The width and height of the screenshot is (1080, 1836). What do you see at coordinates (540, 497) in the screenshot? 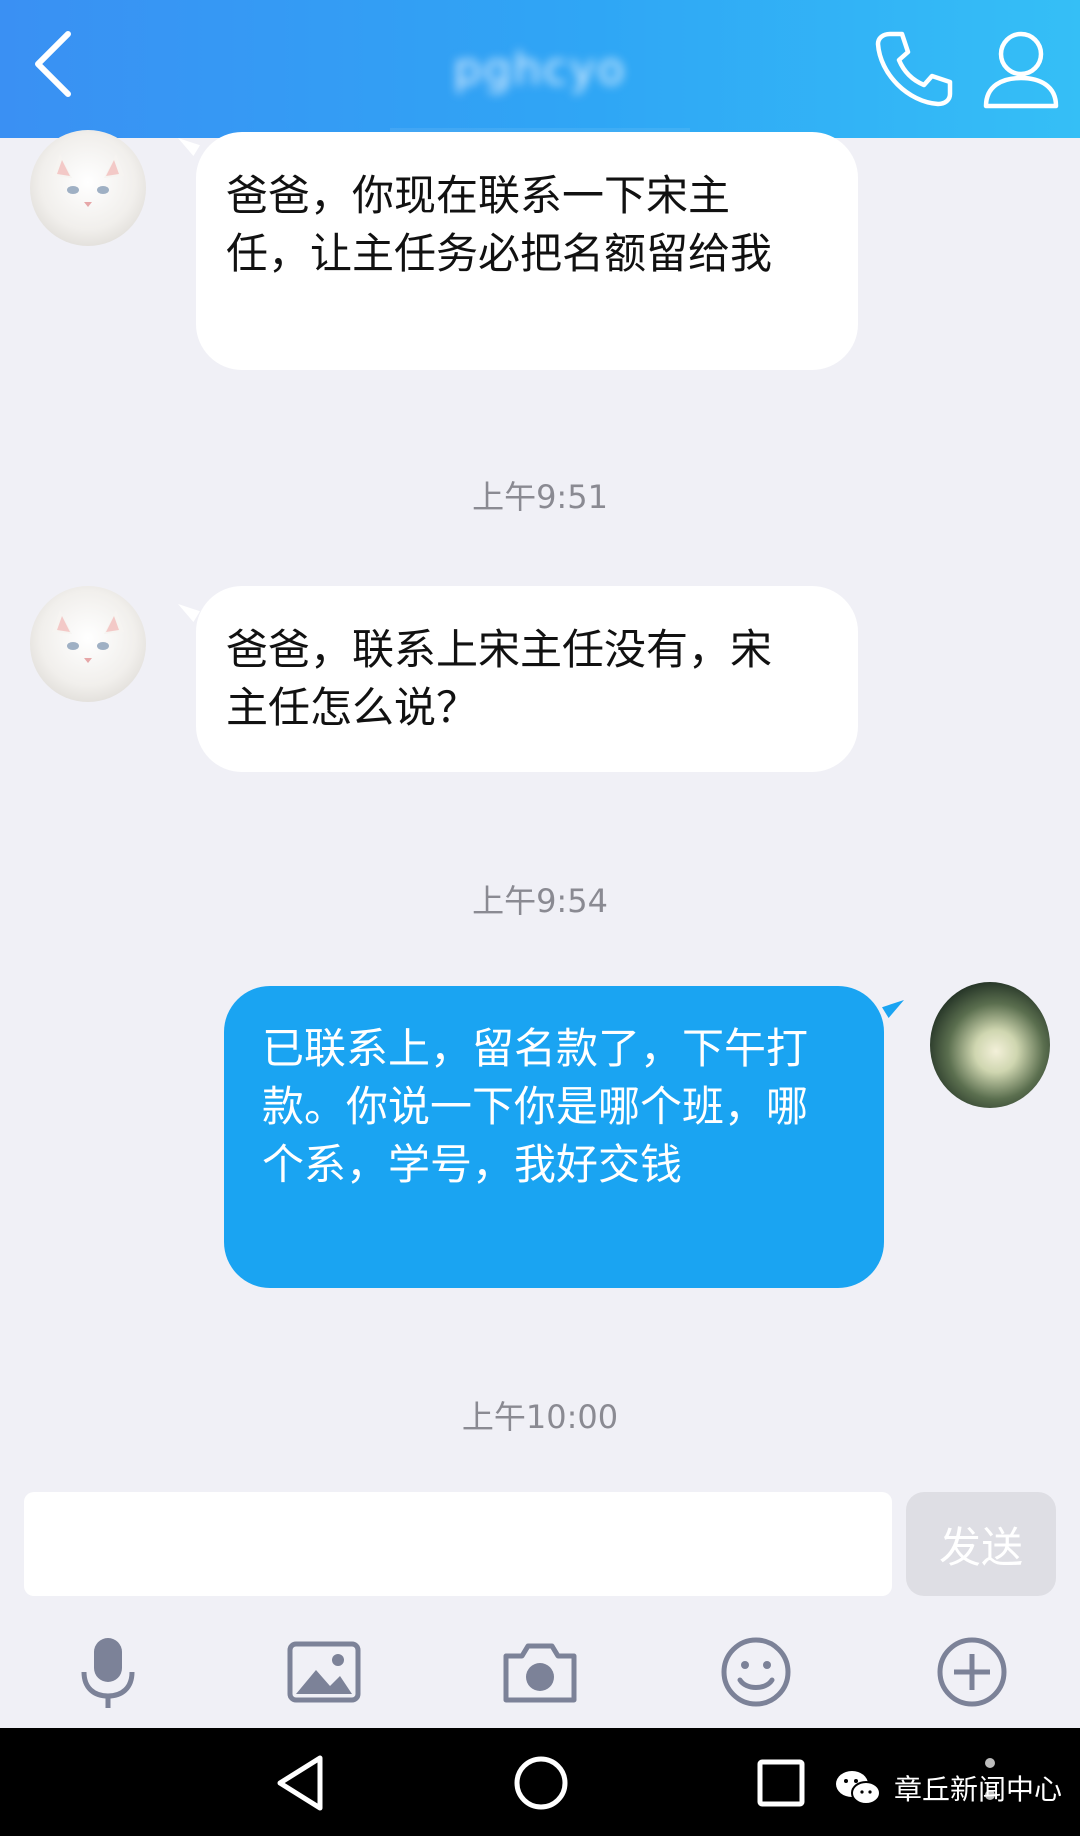
I see `message-timestamp: 上午9:51` at bounding box center [540, 497].